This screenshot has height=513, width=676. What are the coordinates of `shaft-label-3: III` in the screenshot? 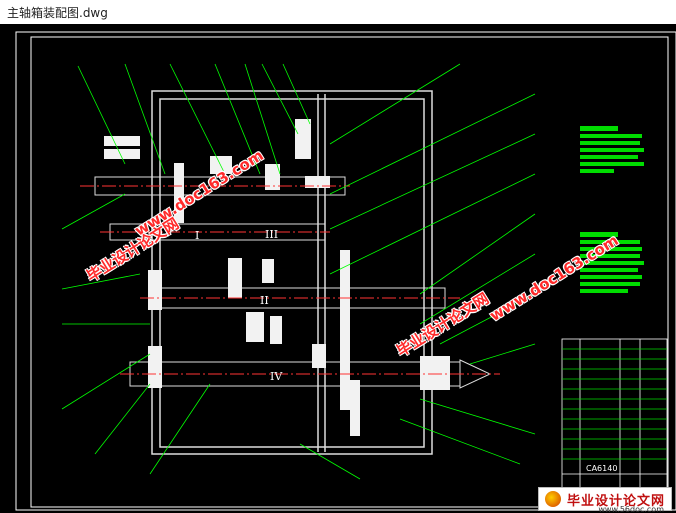 It's located at (271, 234).